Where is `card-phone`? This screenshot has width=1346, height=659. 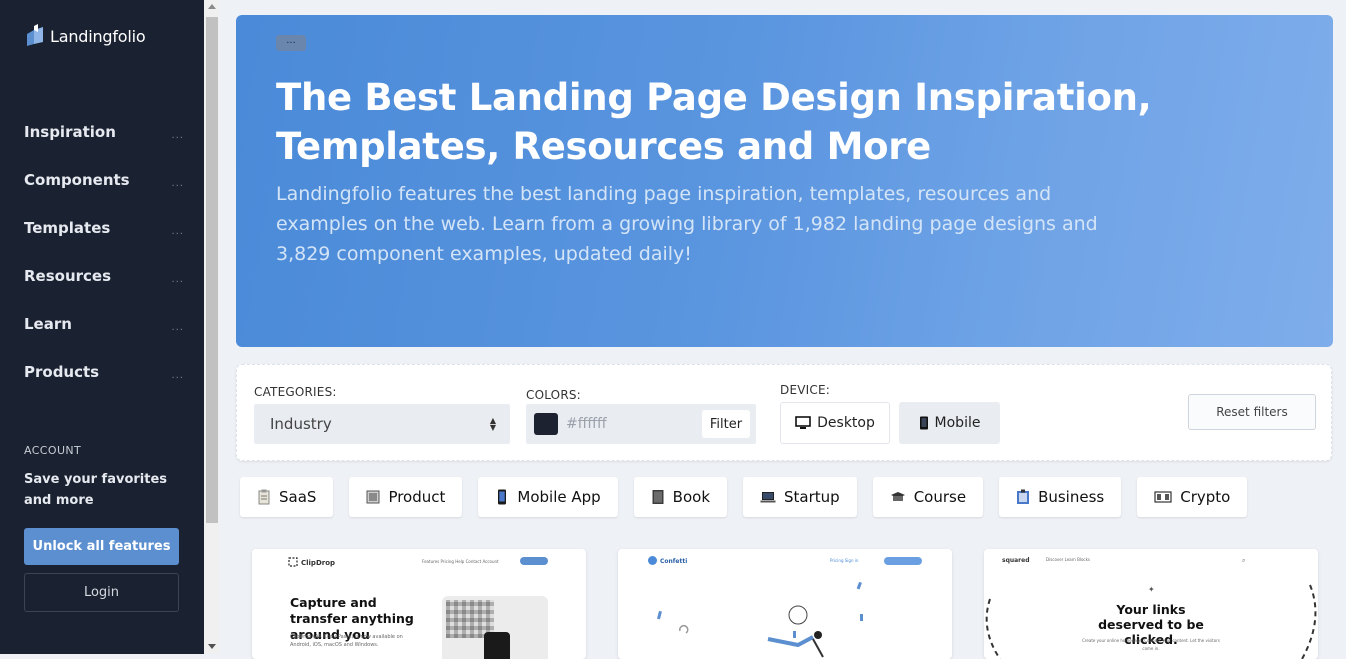 card-phone is located at coordinates (497, 645).